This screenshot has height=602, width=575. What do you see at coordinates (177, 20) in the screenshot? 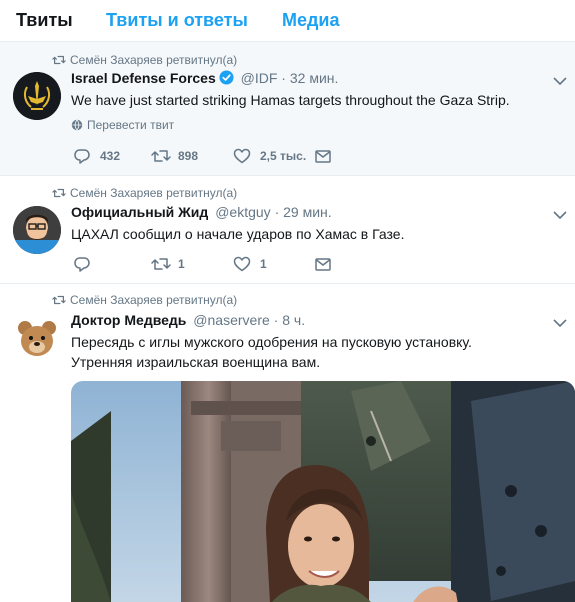
I see `tab-tweets-and-replies: Твиты и ответы` at bounding box center [177, 20].